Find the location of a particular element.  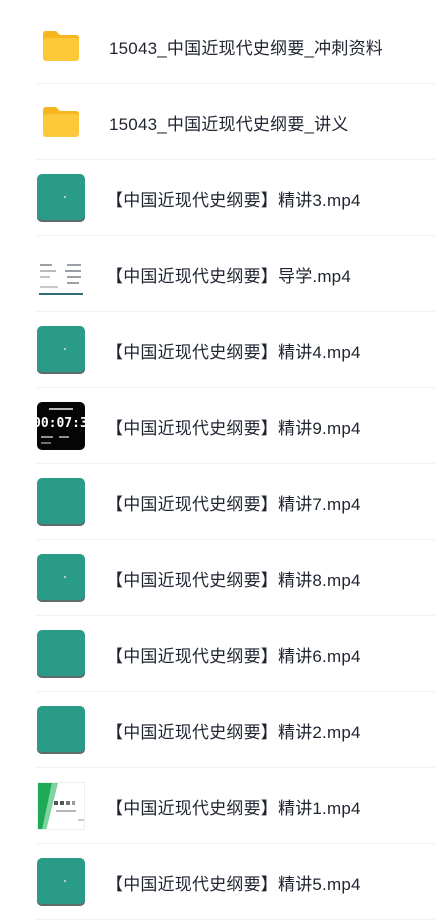

file-name: 【中国近现代史纲要】导学.mp4 is located at coordinates (228, 276).